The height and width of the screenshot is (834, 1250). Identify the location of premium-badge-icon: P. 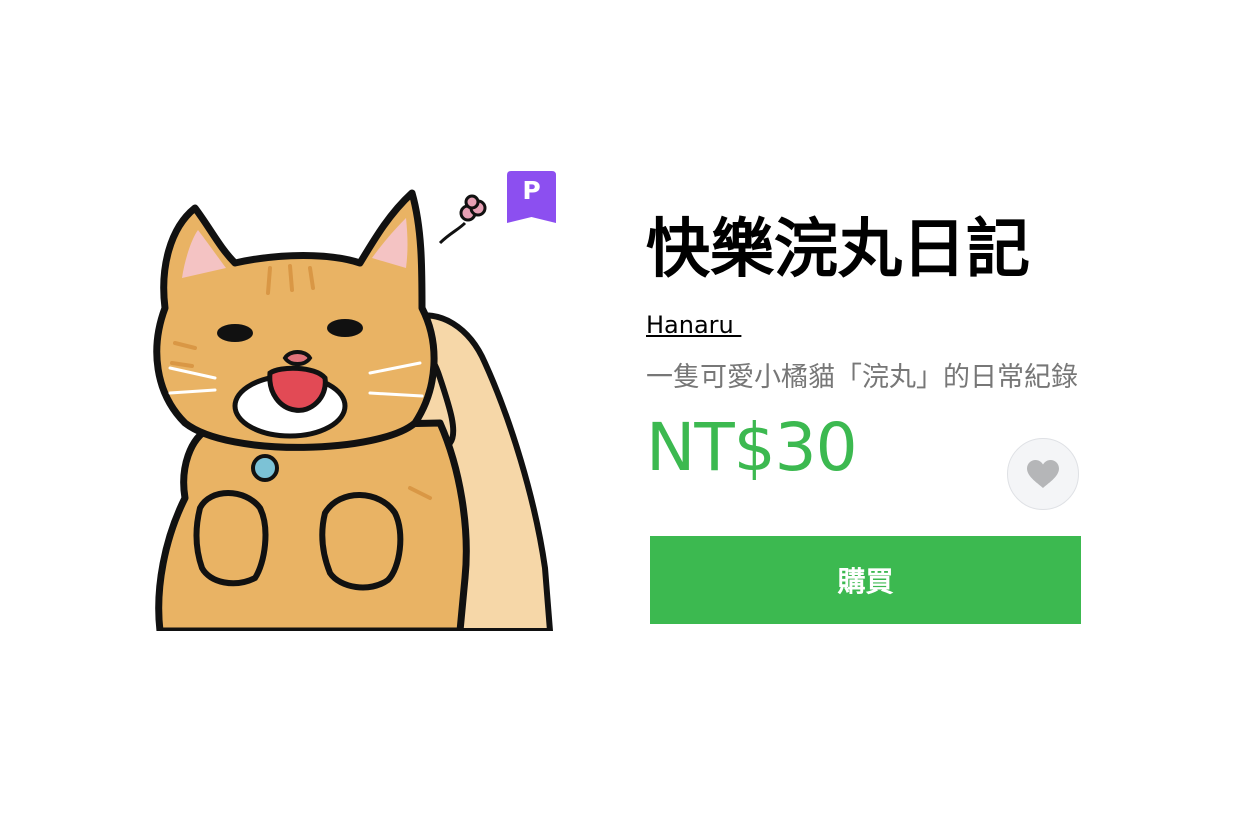
(531, 197).